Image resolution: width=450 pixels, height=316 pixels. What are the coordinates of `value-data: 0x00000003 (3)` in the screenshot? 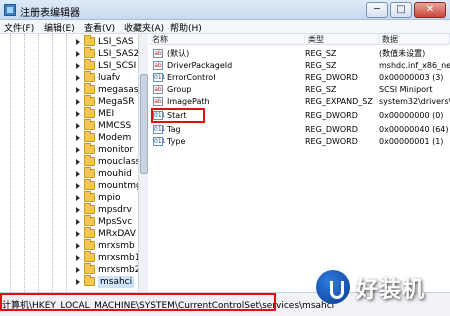 It's located at (411, 77).